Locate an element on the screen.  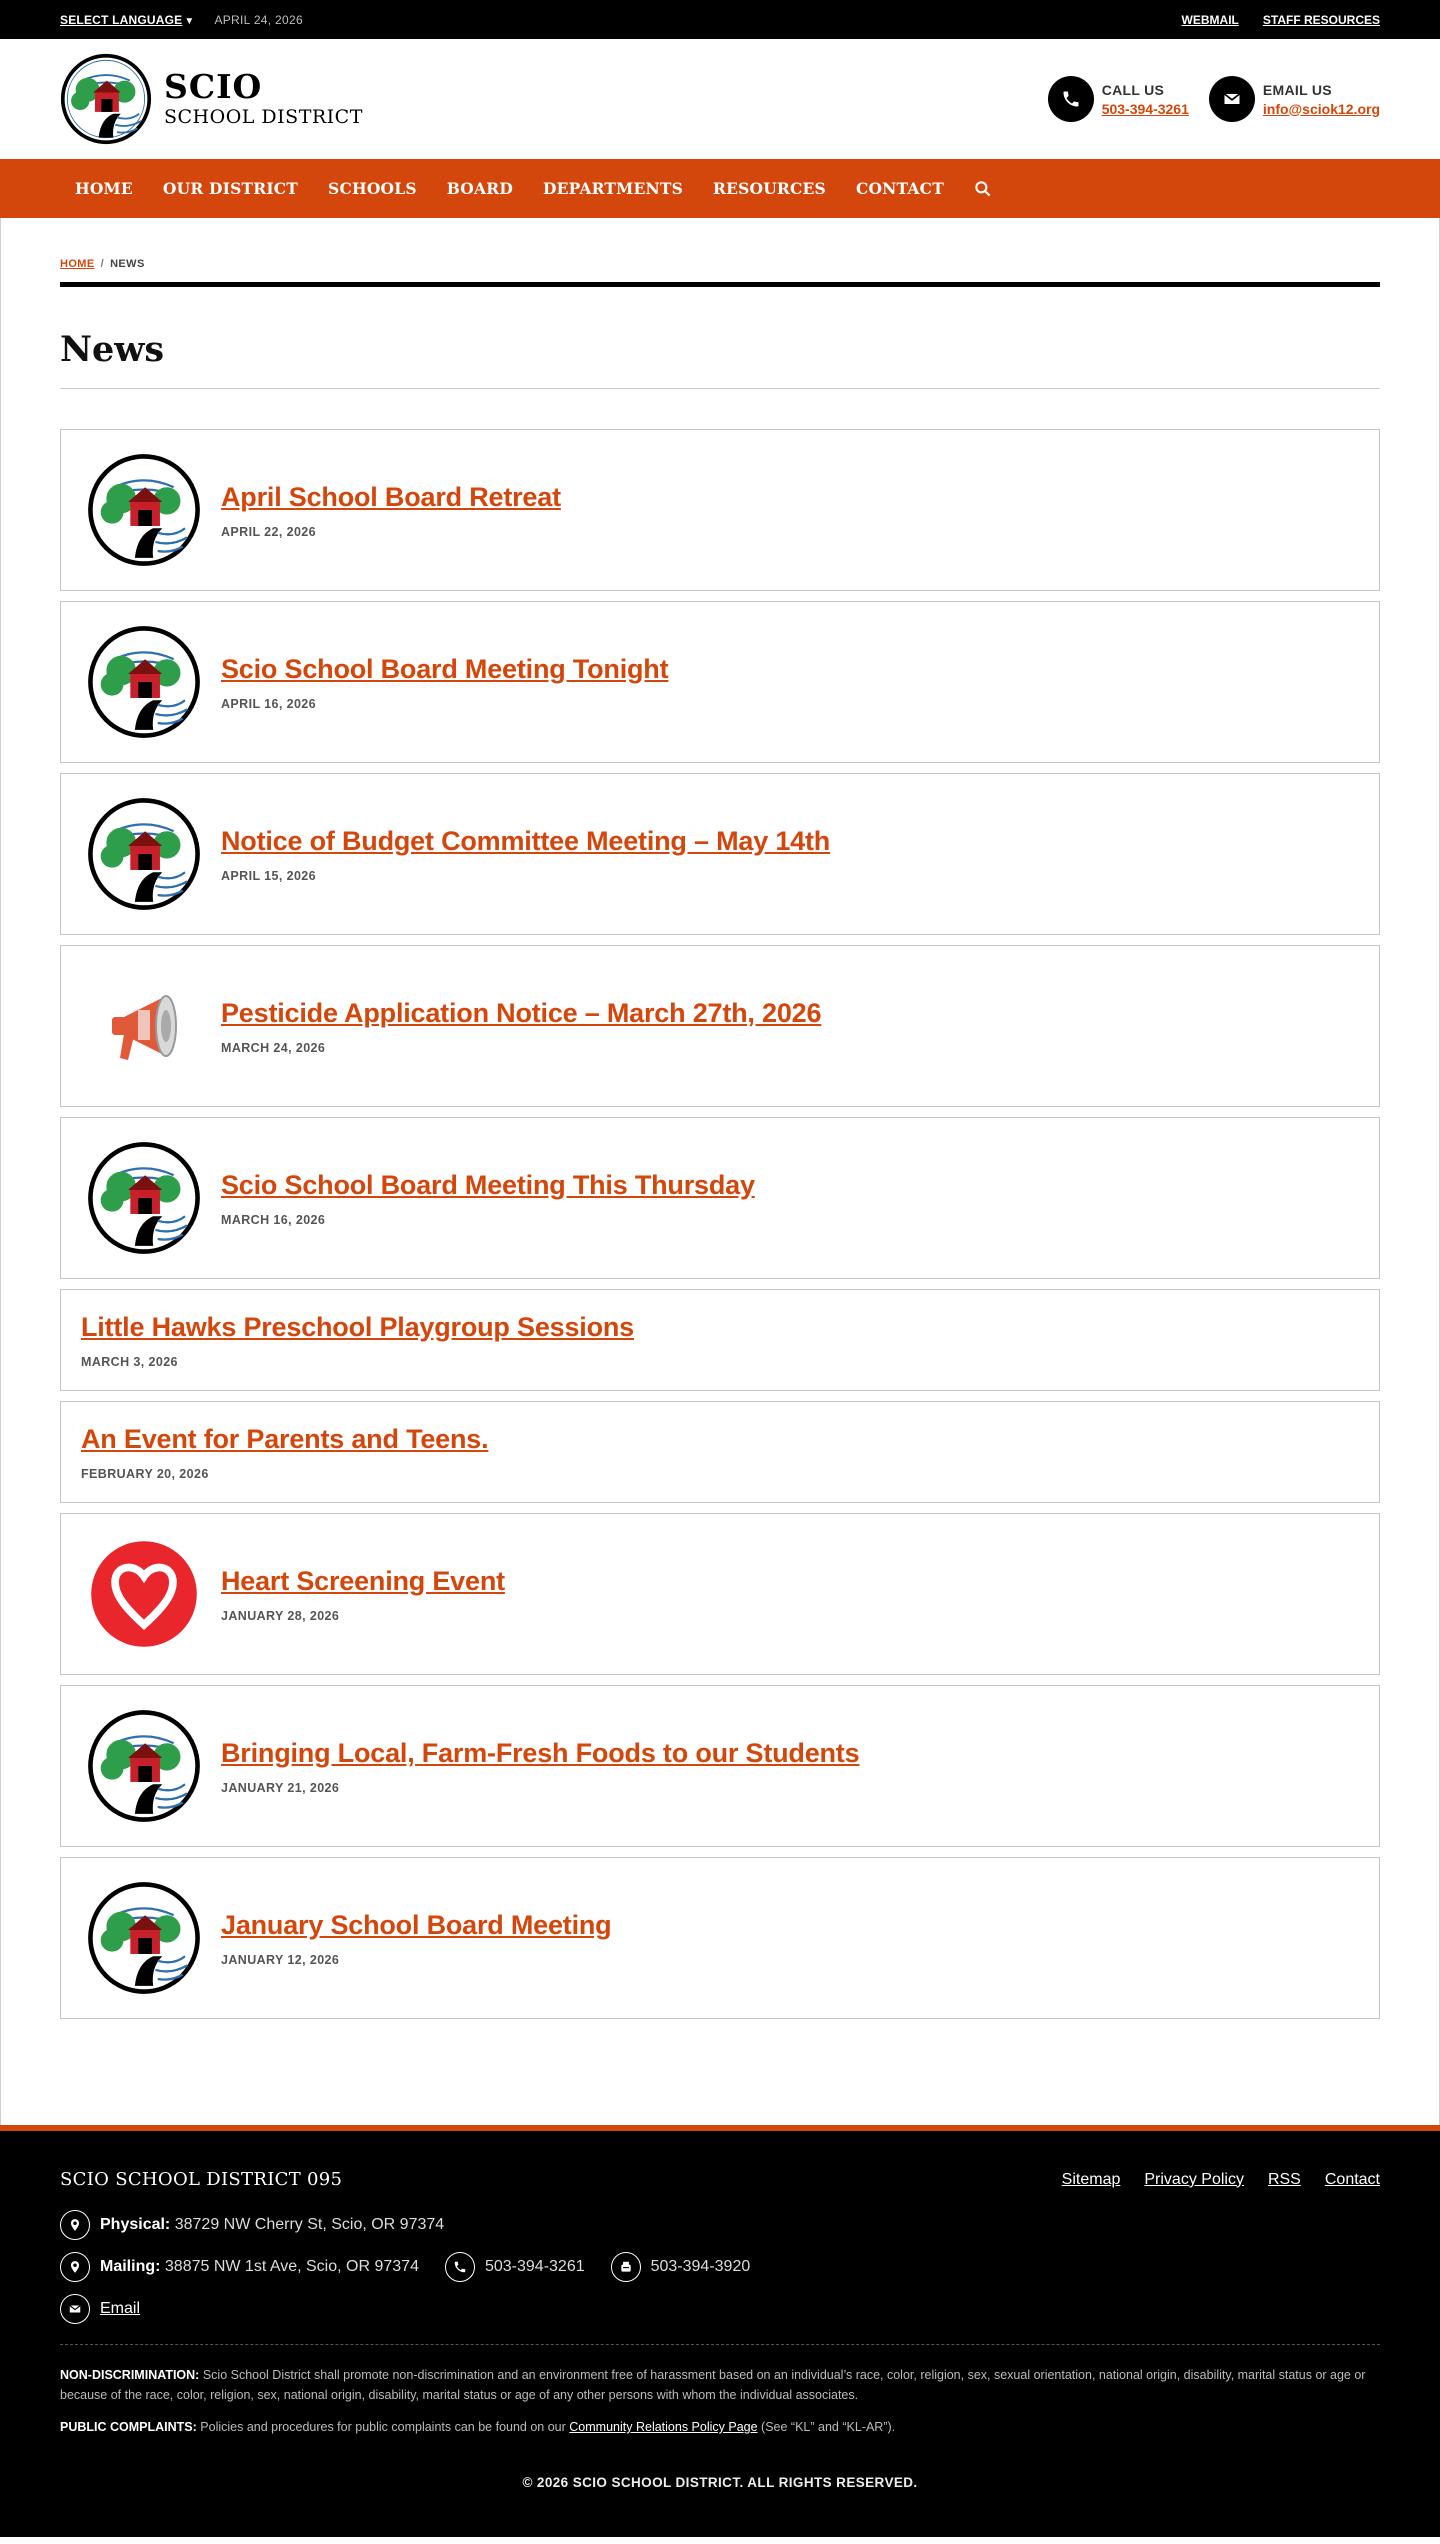
breadcrumb-home: HOME is located at coordinates (77, 264).